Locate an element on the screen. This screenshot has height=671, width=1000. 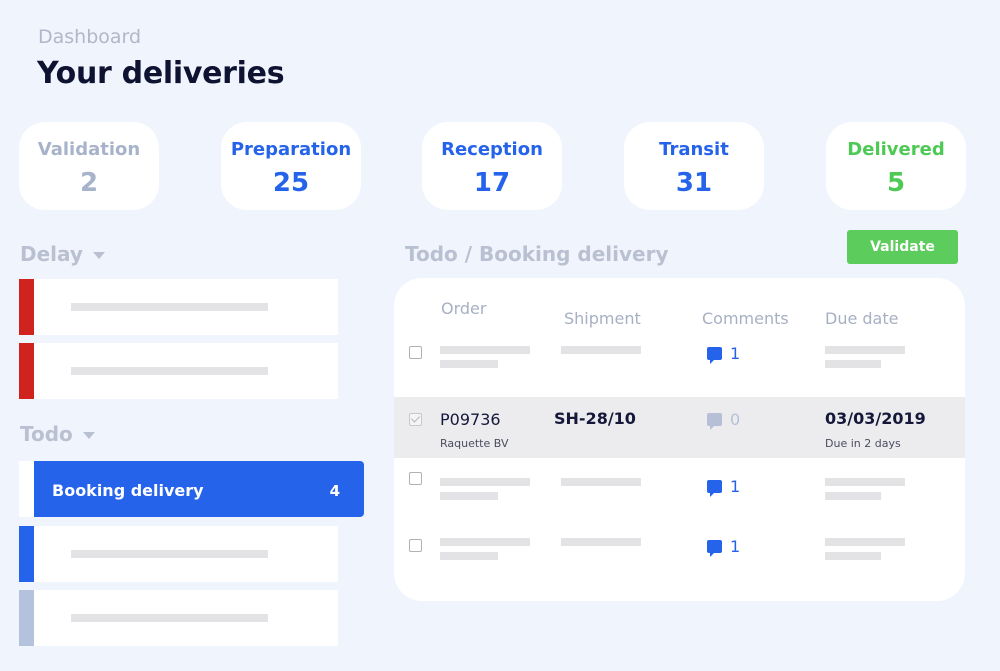
page-title: Your deliveries is located at coordinates (161, 73).